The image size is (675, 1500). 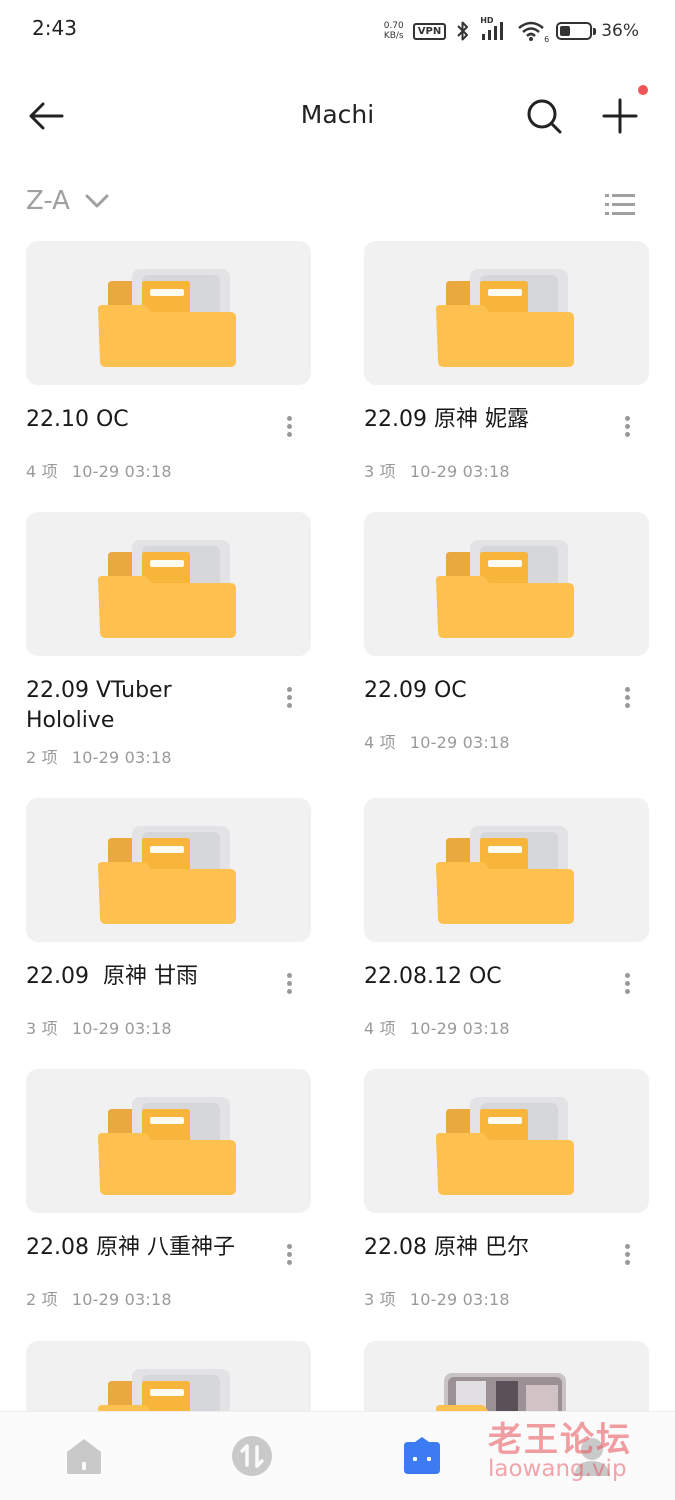 I want to click on folder-name: 22.08 原神 八重神子, so click(x=130, y=1247).